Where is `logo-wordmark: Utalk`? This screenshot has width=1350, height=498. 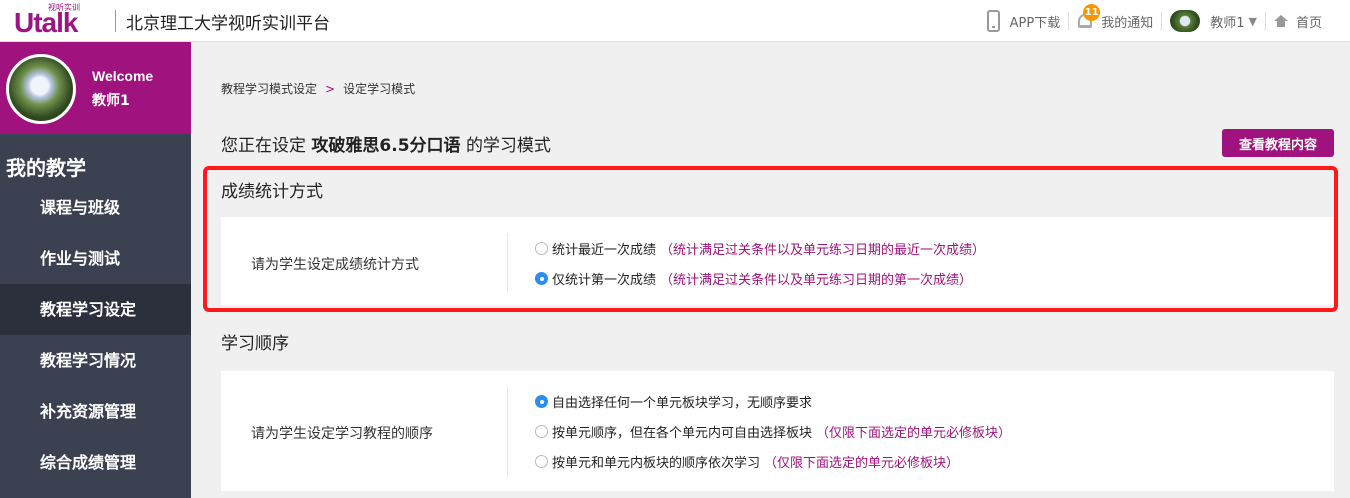
logo-wordmark: Utalk is located at coordinates (46, 22).